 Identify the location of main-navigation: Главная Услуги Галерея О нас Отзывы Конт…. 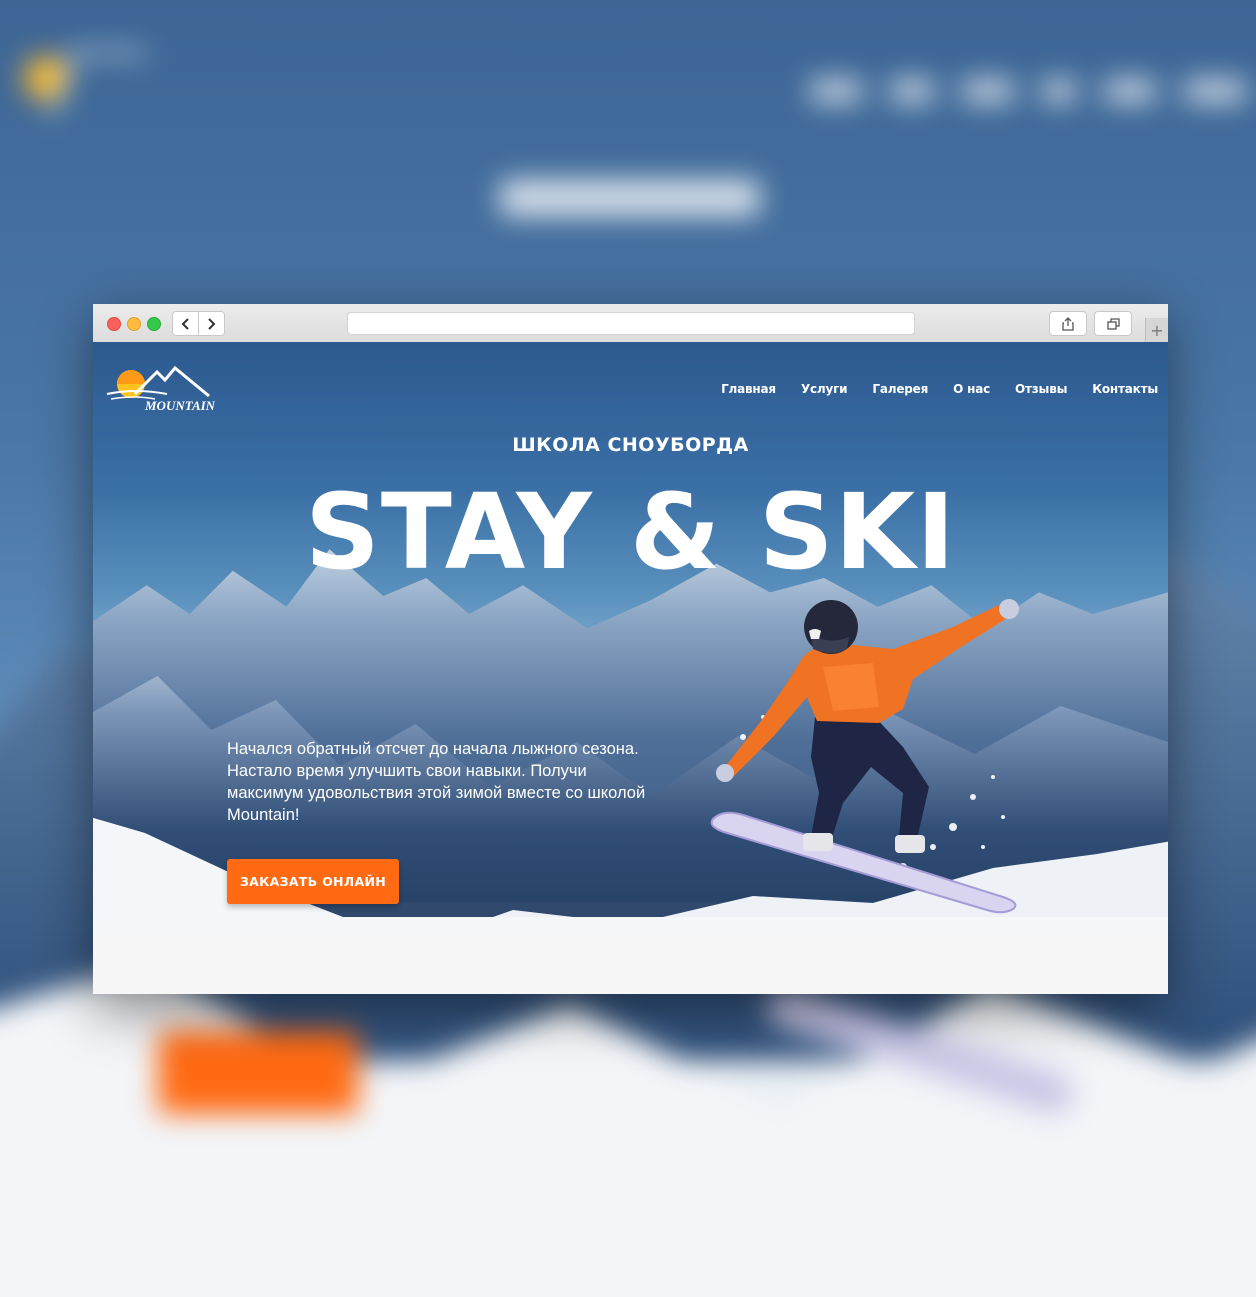
(939, 389).